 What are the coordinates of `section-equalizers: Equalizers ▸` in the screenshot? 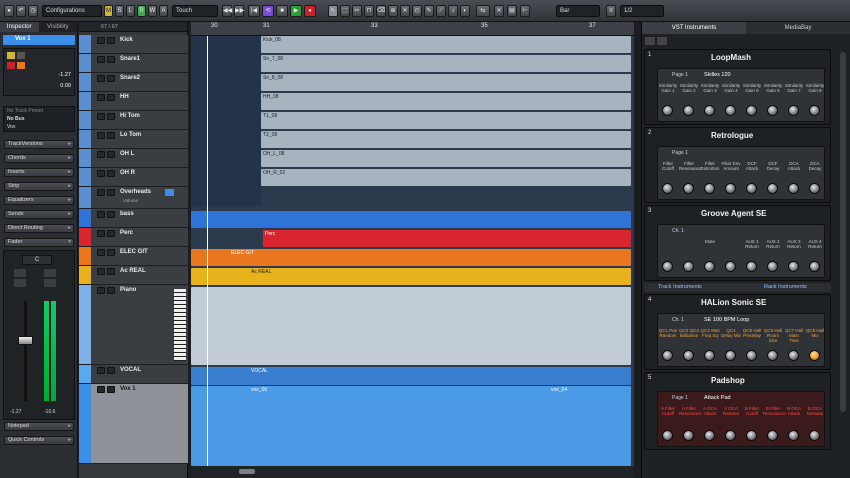 It's located at (39, 200).